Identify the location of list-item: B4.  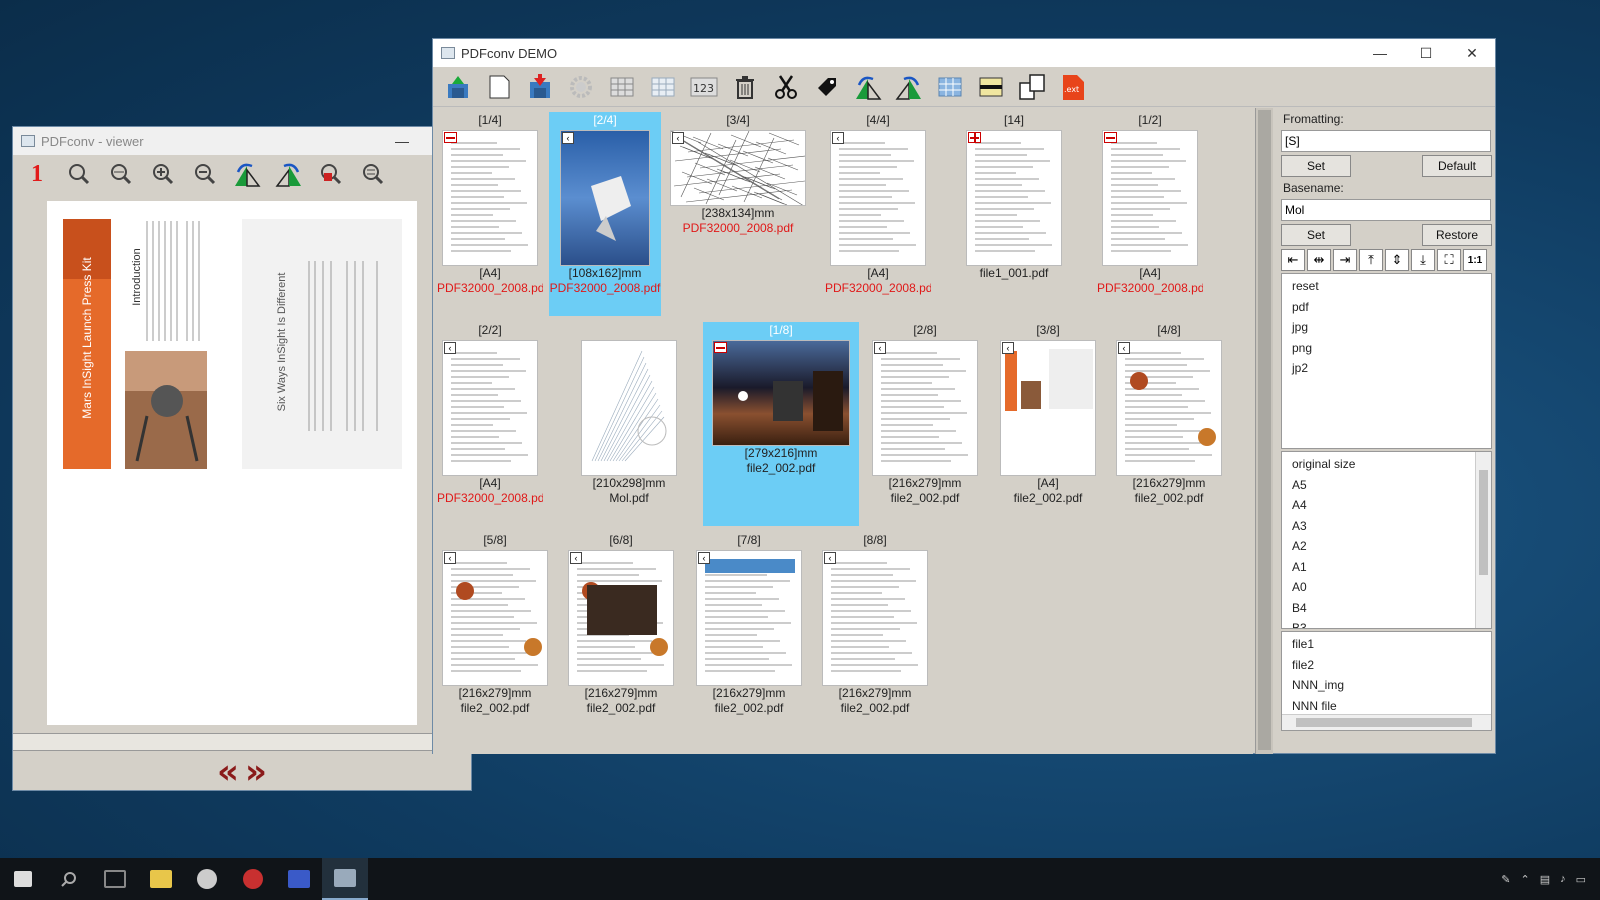
(1386, 608).